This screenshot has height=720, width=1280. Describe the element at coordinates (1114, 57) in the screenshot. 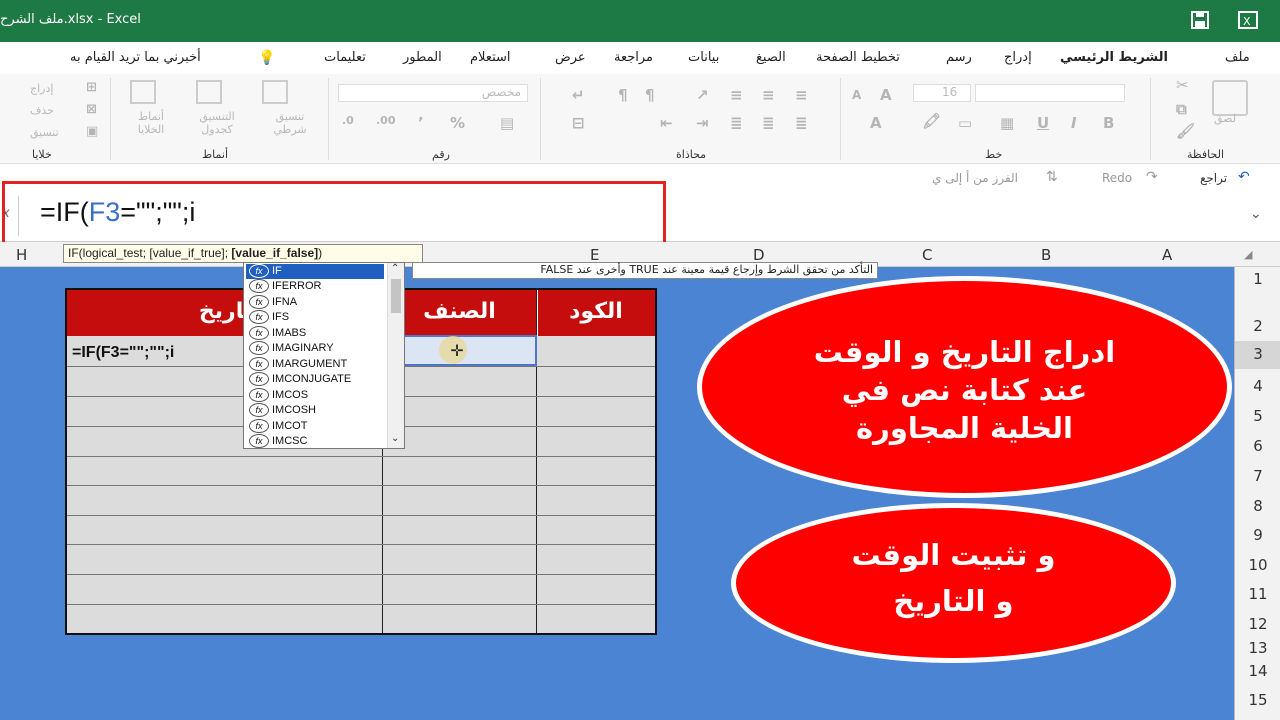

I see `menu-home: الشريط الرئيسي` at that location.